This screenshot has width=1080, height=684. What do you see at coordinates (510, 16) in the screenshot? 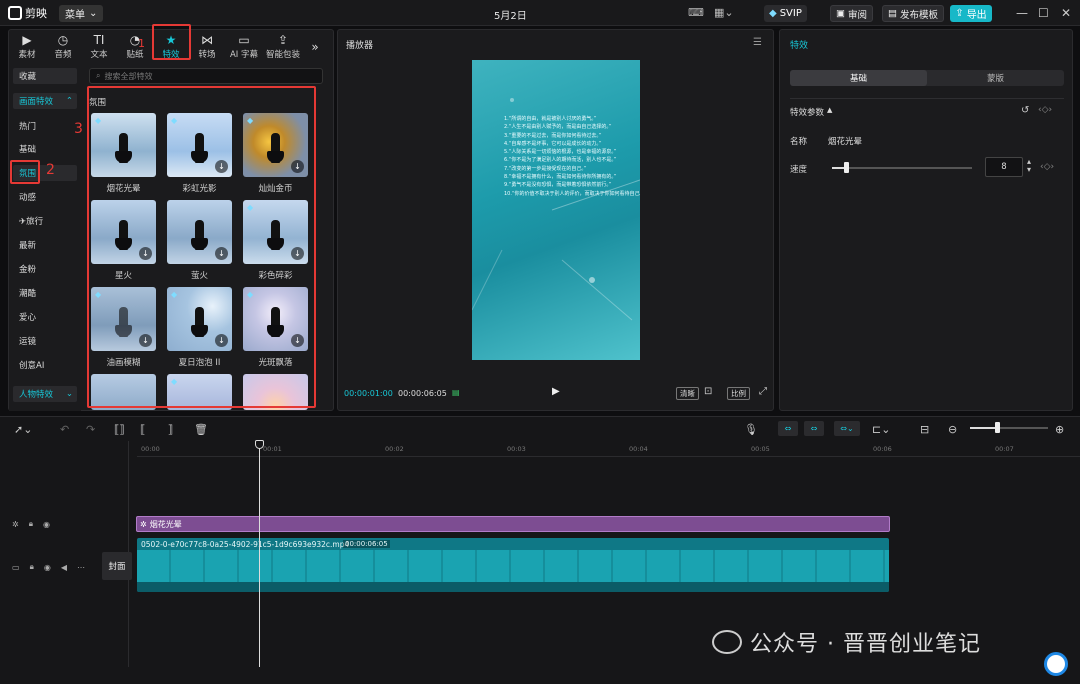
I see `project-title: 5月2日` at bounding box center [510, 16].